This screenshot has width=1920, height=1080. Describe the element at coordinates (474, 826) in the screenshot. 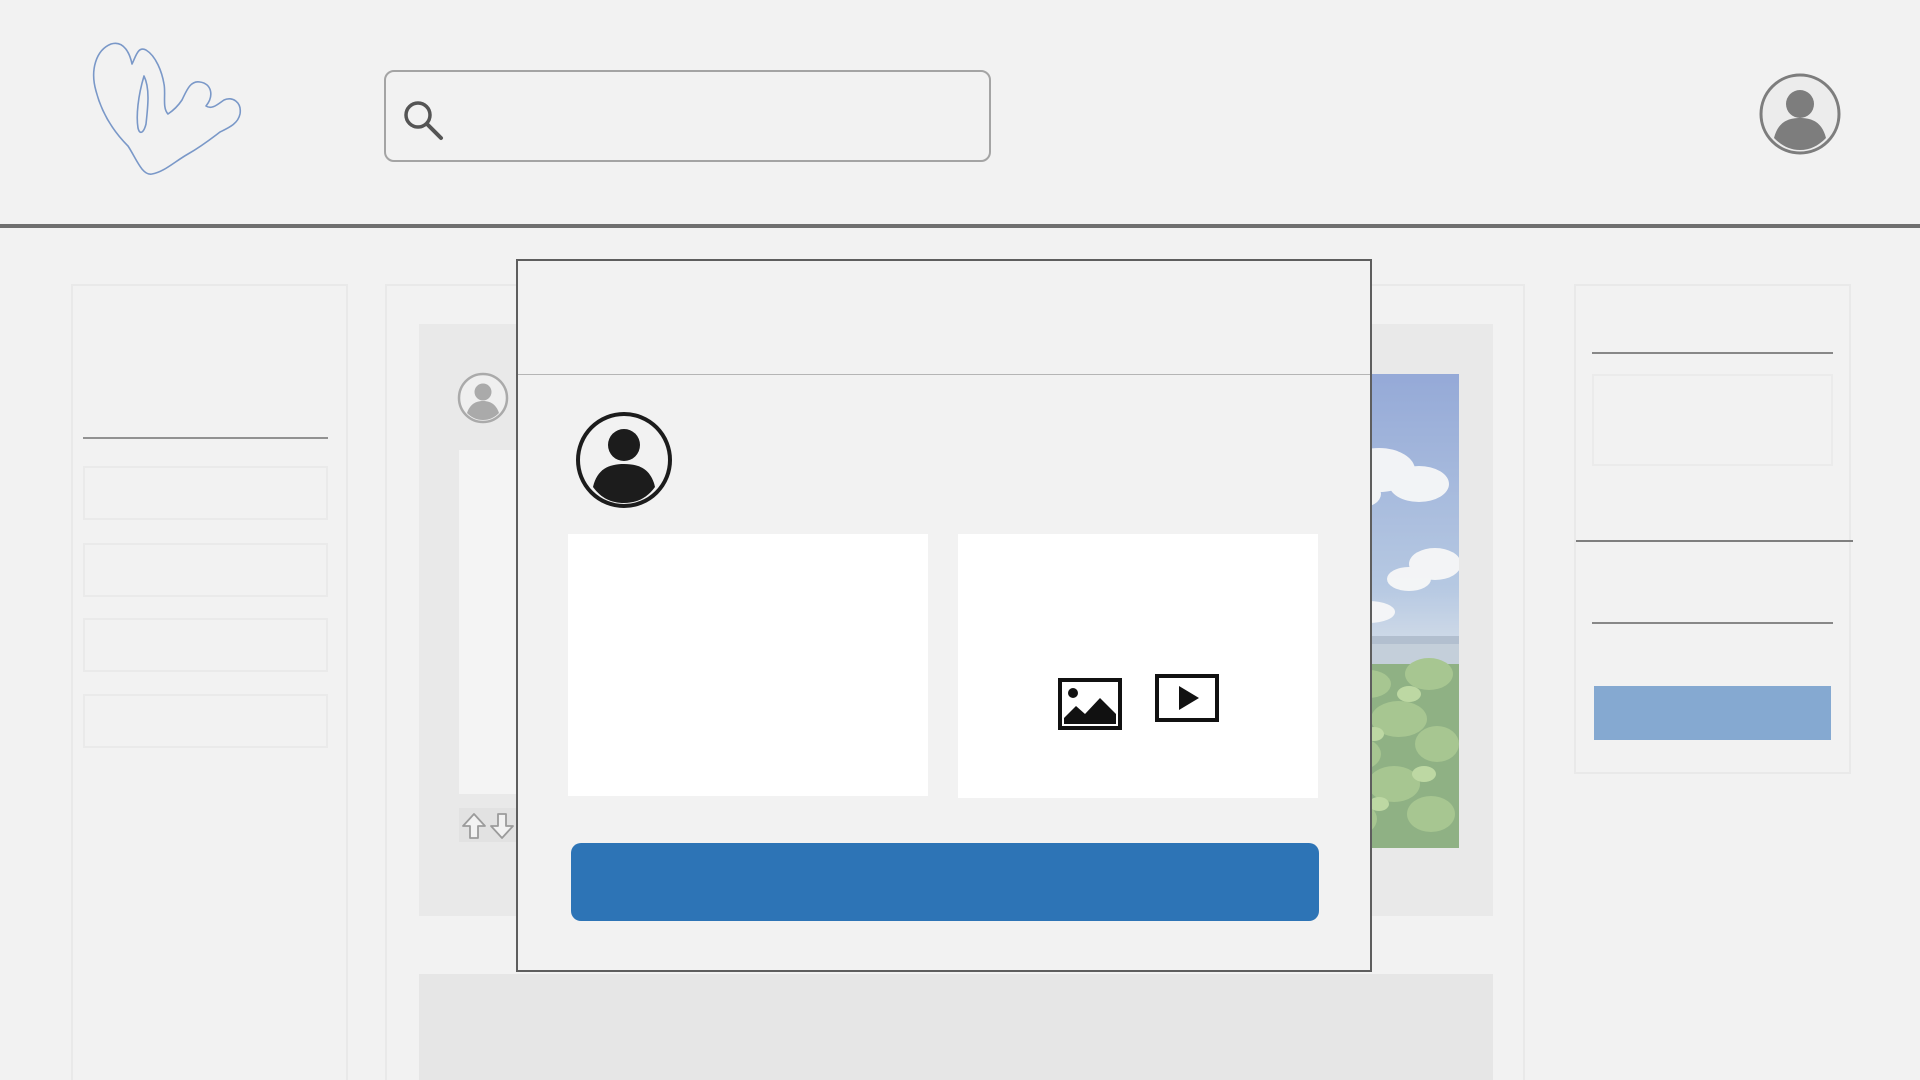

I see `arrow-up-icon` at that location.